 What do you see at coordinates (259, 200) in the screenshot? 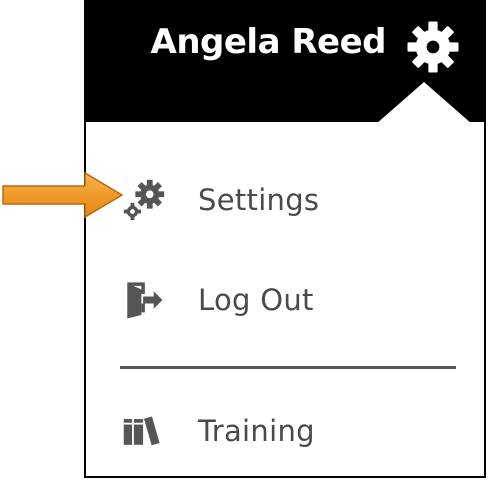
I see `menu-item-label: Settings` at bounding box center [259, 200].